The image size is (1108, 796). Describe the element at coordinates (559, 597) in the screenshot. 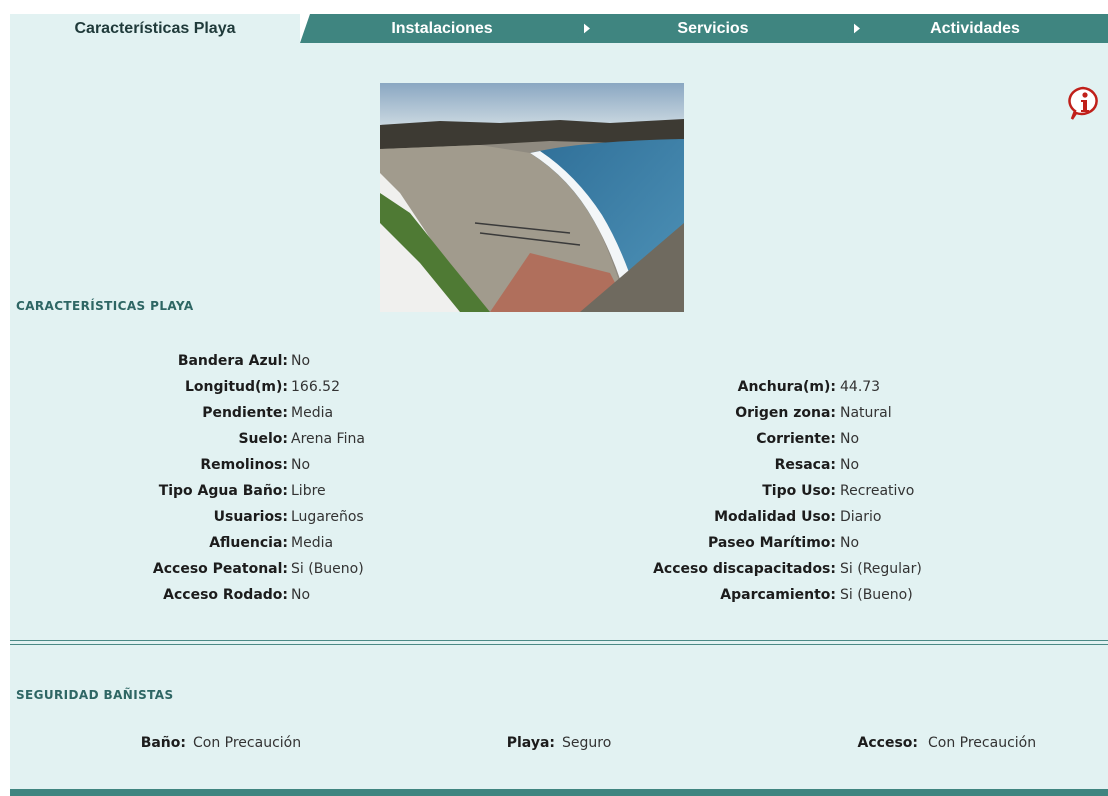

I see `field-aparcamiento: Aparcamiento: Si (Bueno)` at that location.